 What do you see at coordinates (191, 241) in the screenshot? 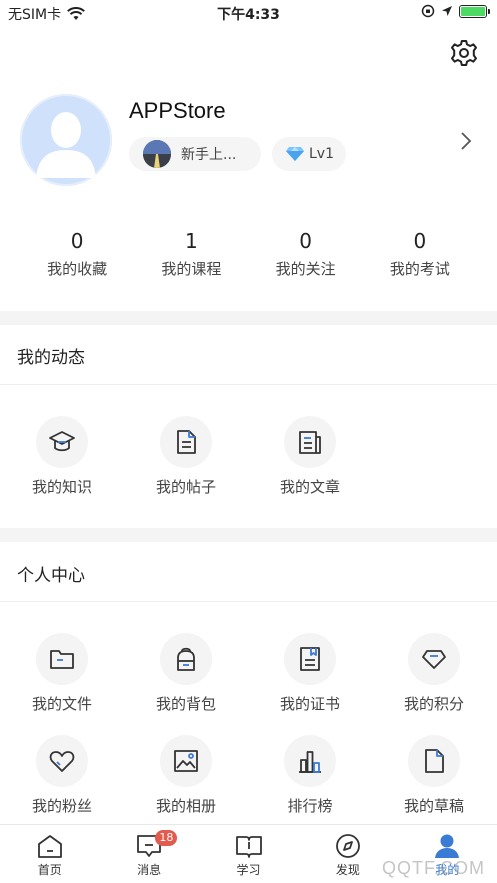
I see `stat-value: 1` at bounding box center [191, 241].